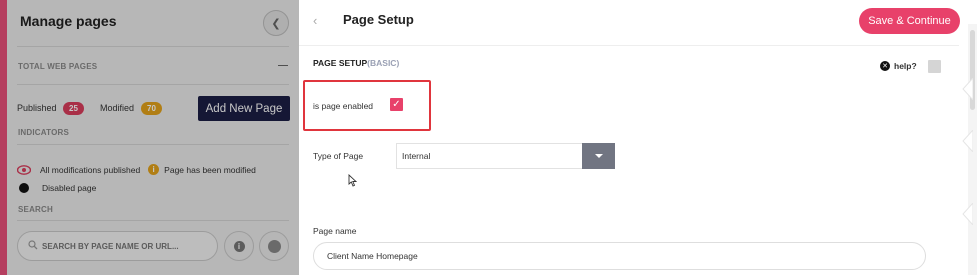 This screenshot has width=977, height=275. What do you see at coordinates (210, 169) in the screenshot?
I see `indicator-label: Page has been modified` at bounding box center [210, 169].